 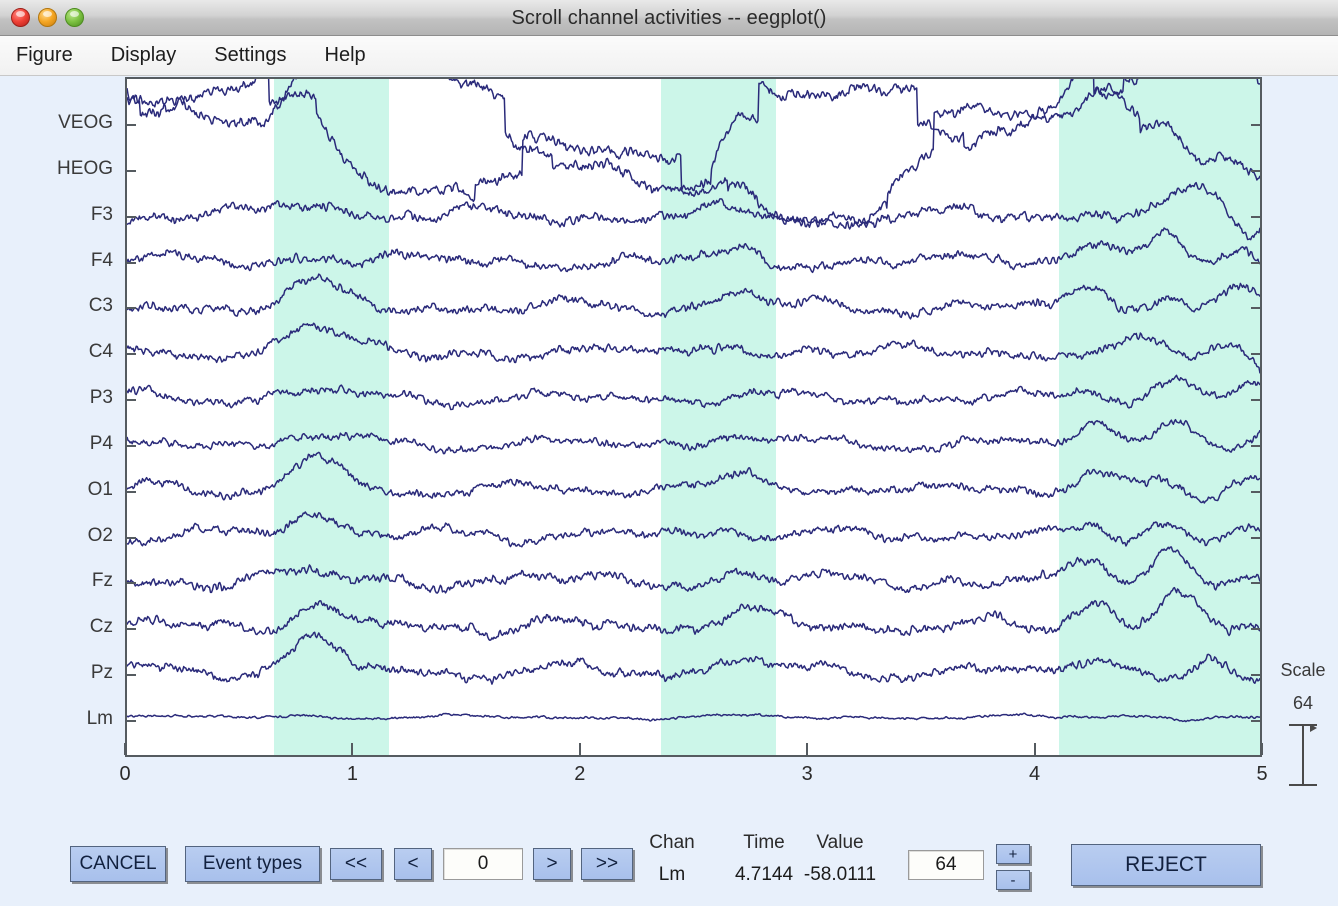 What do you see at coordinates (100, 536) in the screenshot?
I see `channel-label-o2: O2` at bounding box center [100, 536].